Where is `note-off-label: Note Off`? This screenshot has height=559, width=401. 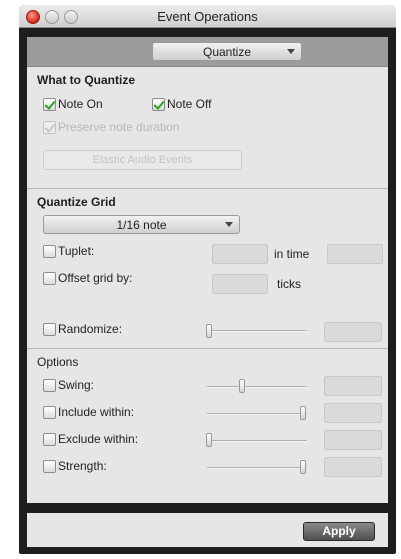
note-off-label: Note Off is located at coordinates (189, 104).